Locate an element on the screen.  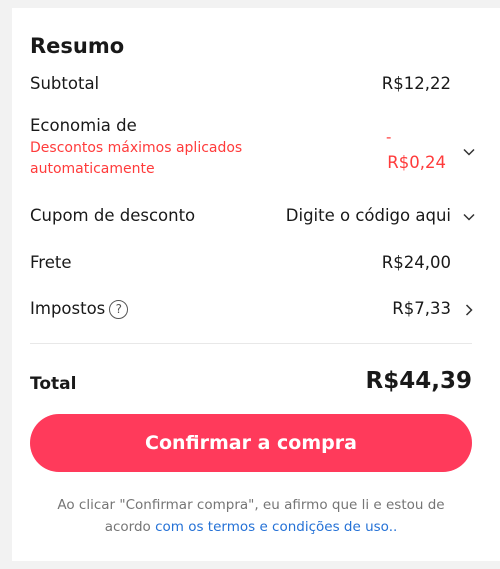
savings-detail-line1: Descontos máximos aplicados is located at coordinates (136, 148).